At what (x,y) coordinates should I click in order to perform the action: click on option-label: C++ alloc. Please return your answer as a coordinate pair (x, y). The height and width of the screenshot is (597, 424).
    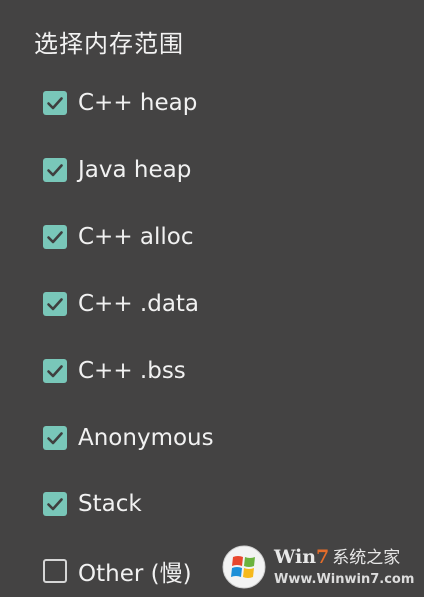
    Looking at the image, I should click on (136, 237).